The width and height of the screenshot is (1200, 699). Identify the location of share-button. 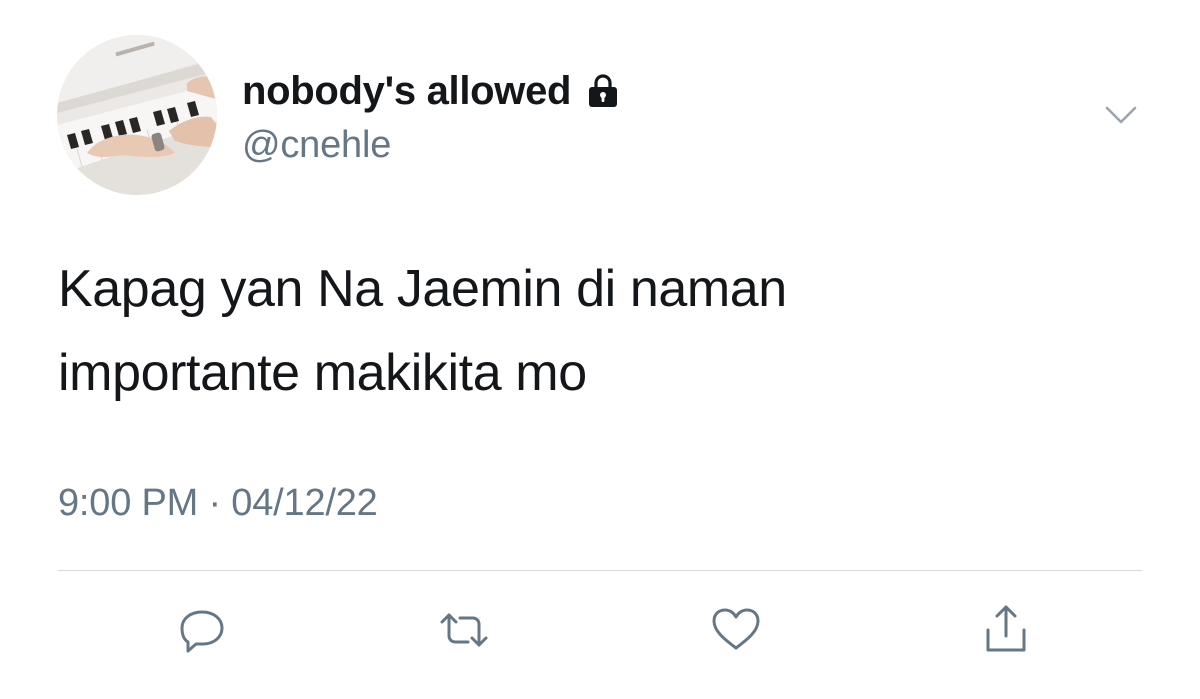
(1006, 630).